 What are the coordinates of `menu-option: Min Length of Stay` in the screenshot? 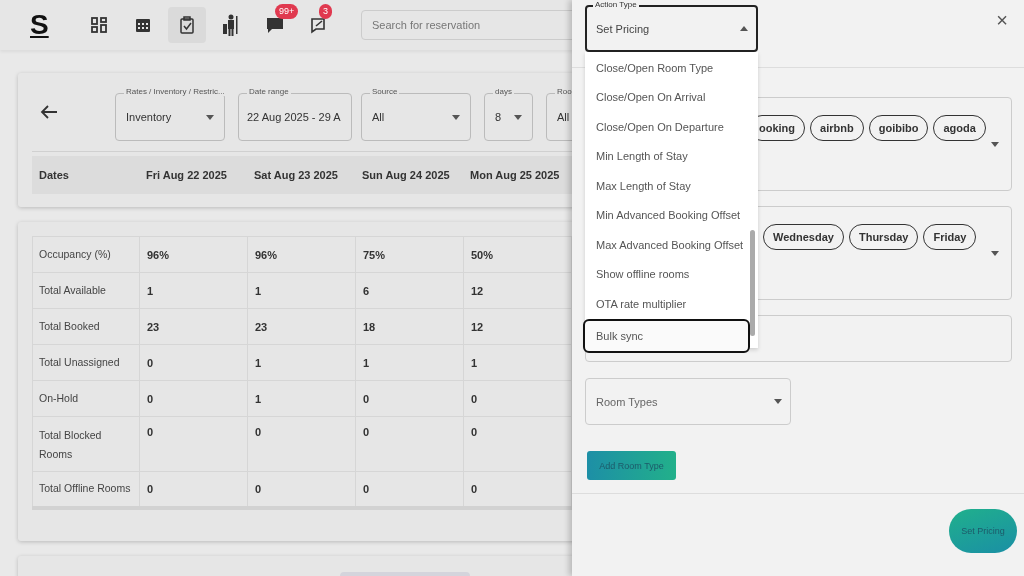 It's located at (671, 156).